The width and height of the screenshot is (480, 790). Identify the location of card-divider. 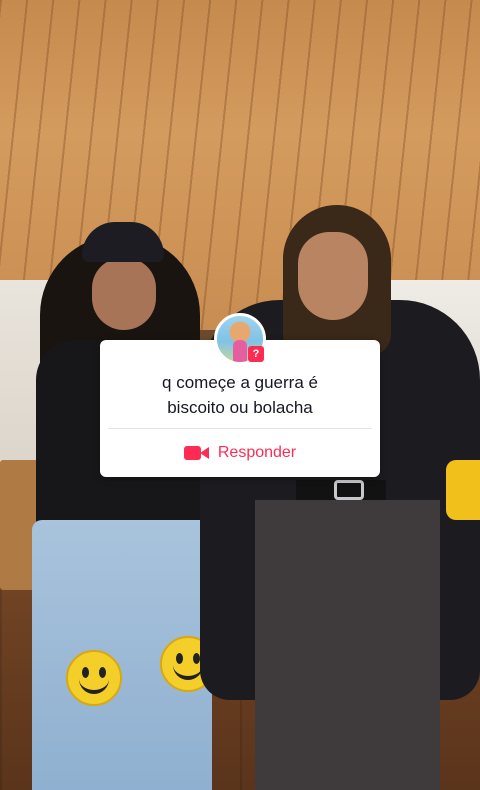
(240, 428).